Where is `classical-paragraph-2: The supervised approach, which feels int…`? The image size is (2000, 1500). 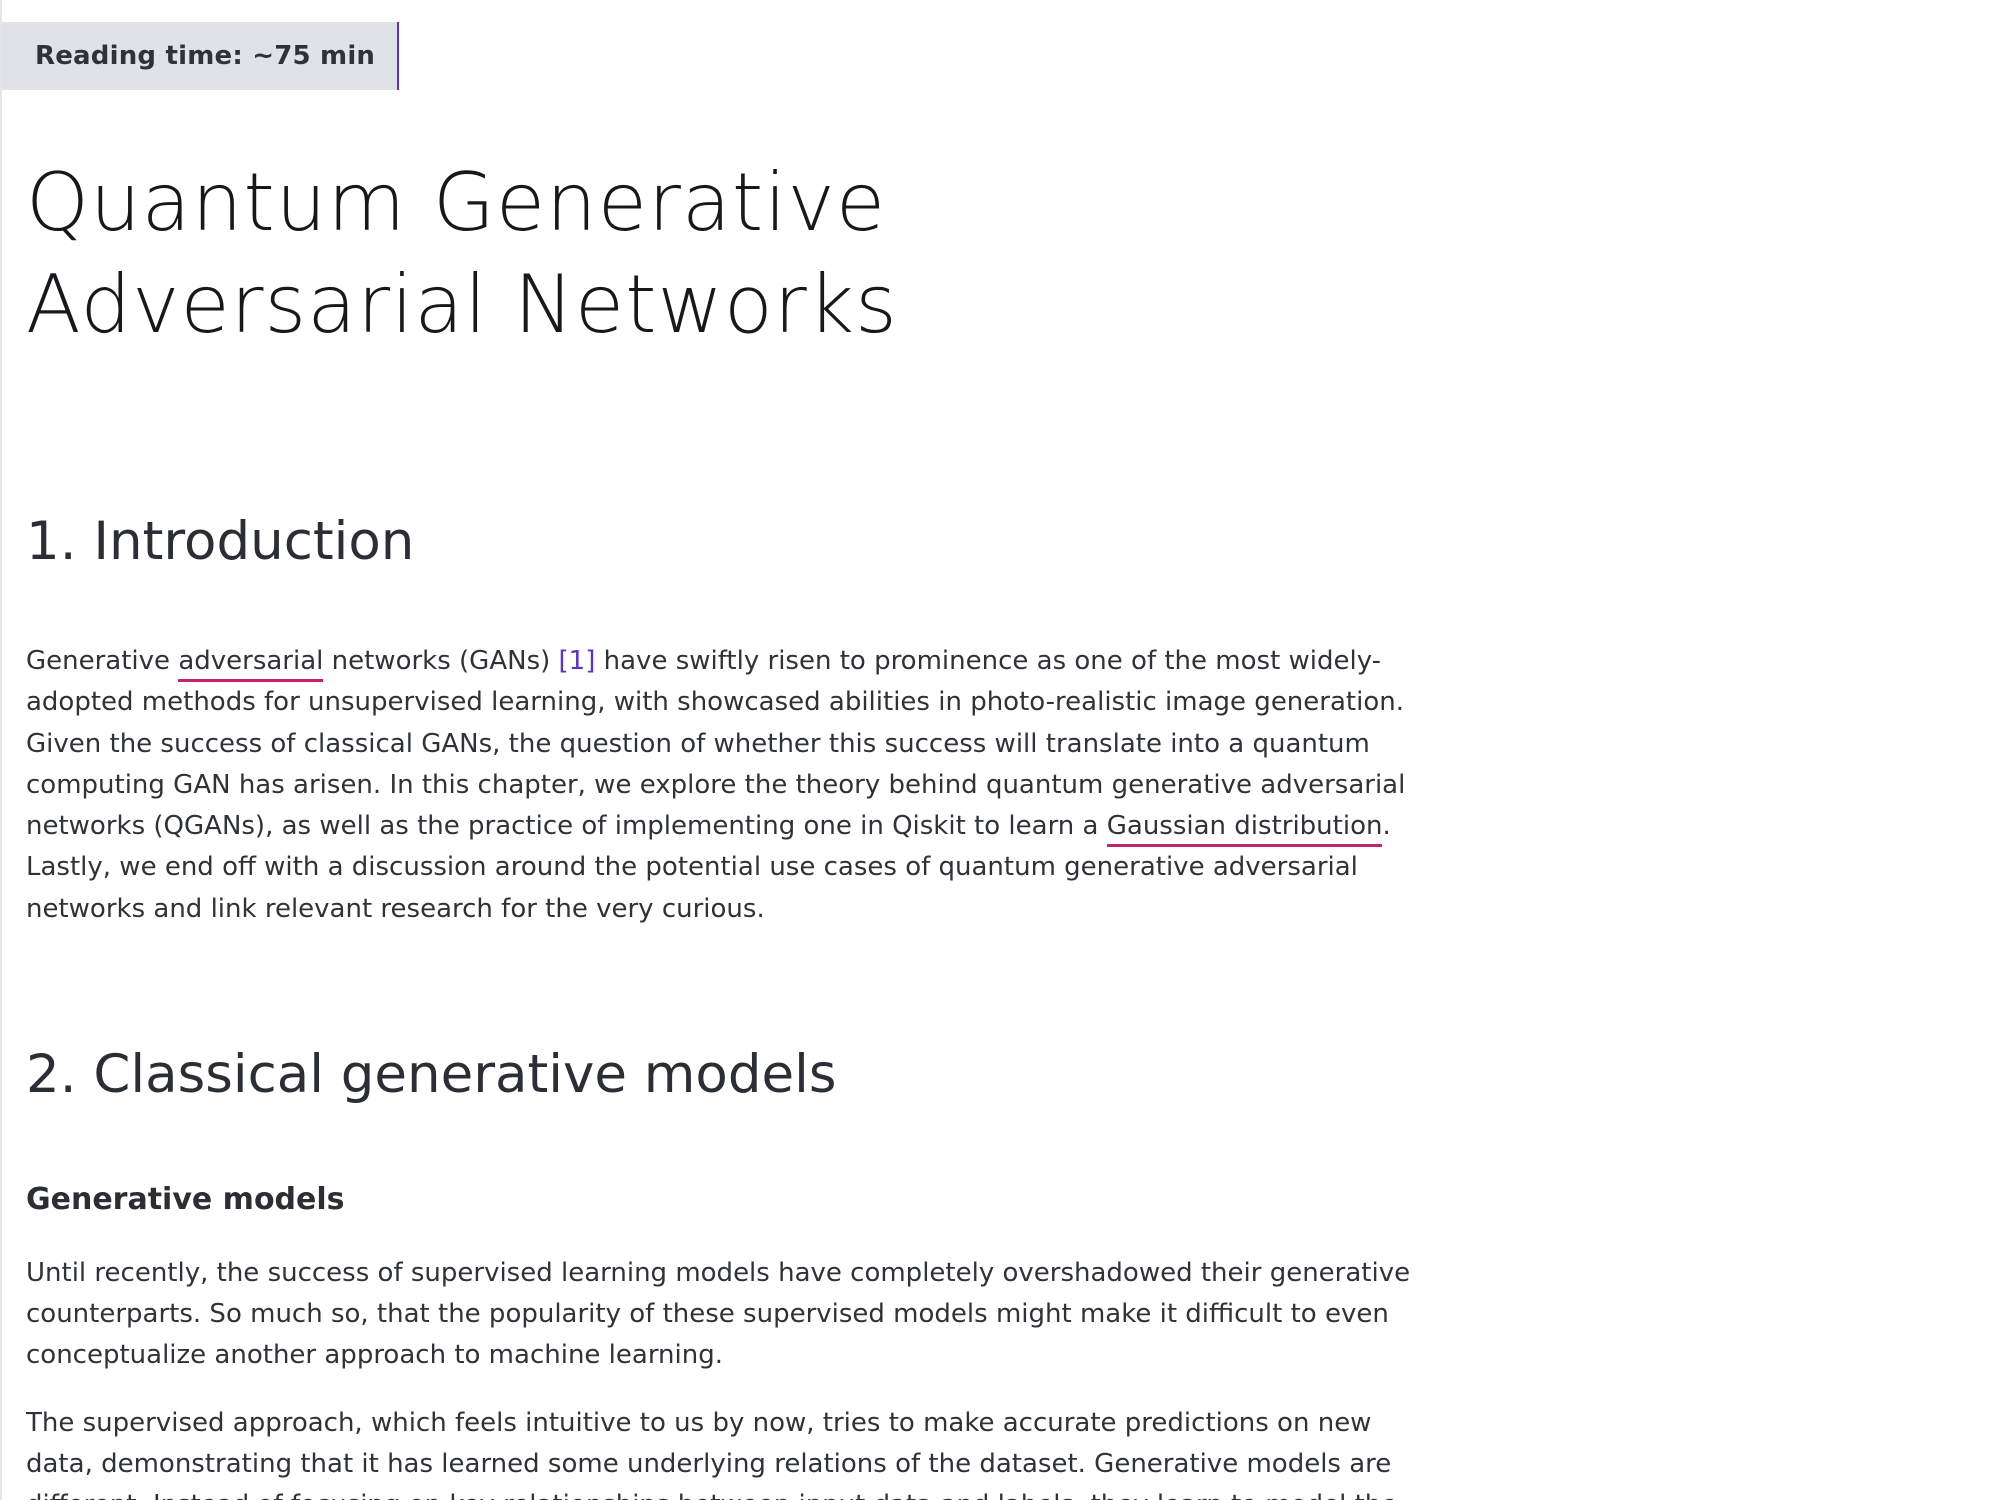
classical-paragraph-2: The supervised approach, which feels int… is located at coordinates (726, 1451).